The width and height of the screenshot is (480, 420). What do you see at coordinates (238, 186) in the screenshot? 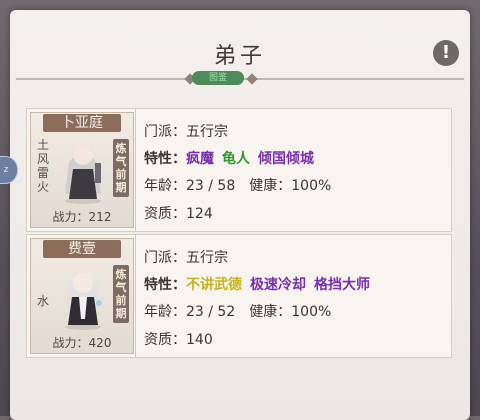
I see `age-health-row: 年龄：23 / 58 健康：100%` at bounding box center [238, 186].